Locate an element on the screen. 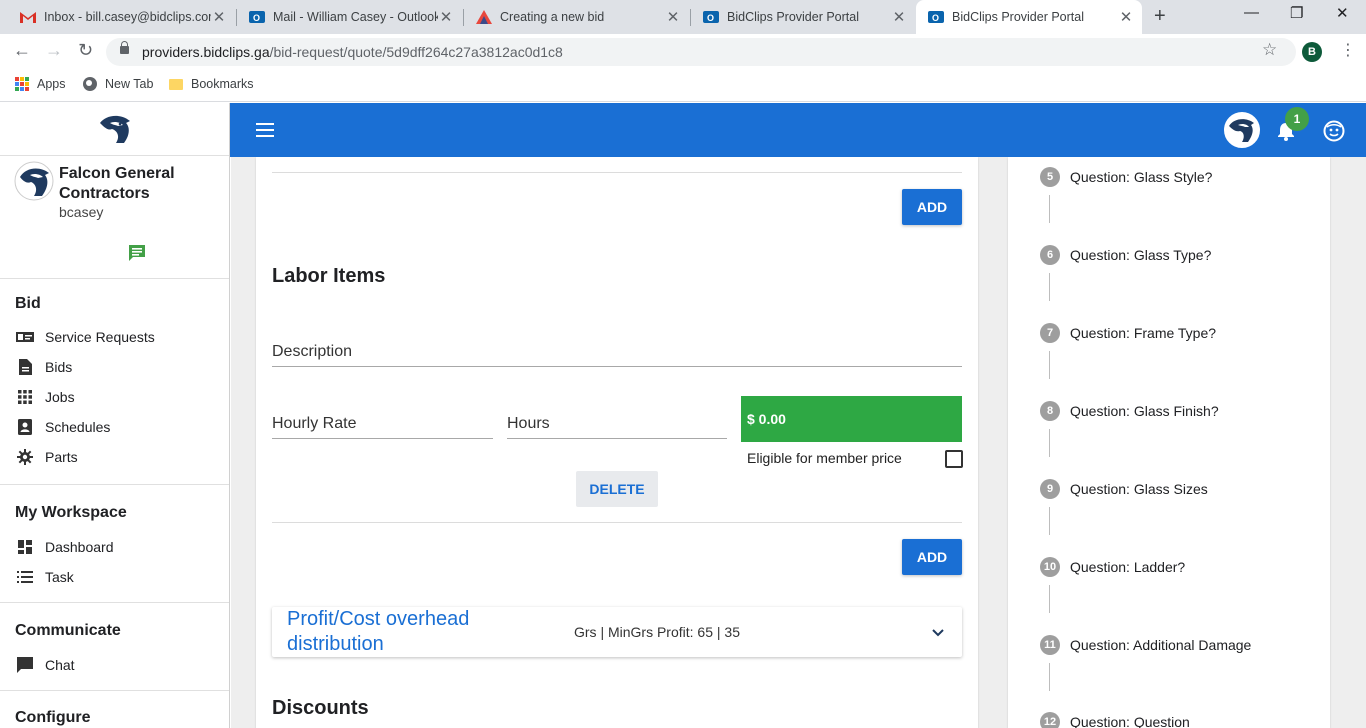 The image size is (1366, 728). step-number: 10 is located at coordinates (1050, 567).